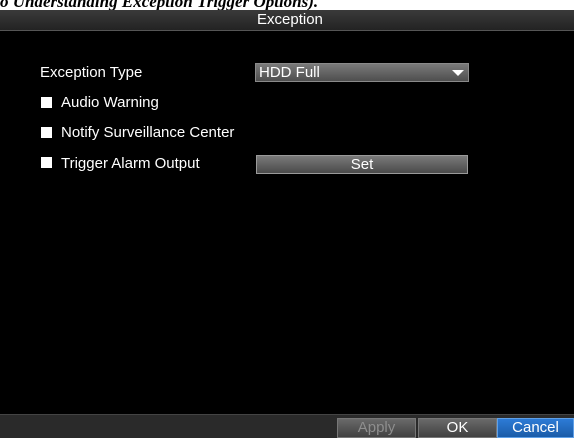 Image resolution: width=574 pixels, height=438 pixels. What do you see at coordinates (362, 72) in the screenshot?
I see `exception-type-select: HDD Full` at bounding box center [362, 72].